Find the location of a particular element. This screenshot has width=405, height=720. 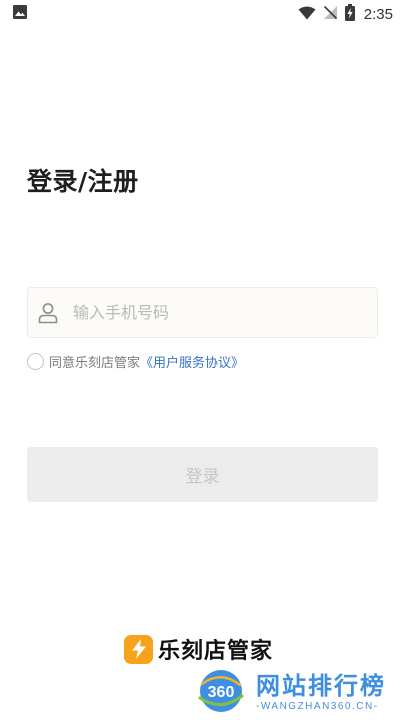

watermark-domain: -WANGZHAN360.CN- is located at coordinates (317, 706).